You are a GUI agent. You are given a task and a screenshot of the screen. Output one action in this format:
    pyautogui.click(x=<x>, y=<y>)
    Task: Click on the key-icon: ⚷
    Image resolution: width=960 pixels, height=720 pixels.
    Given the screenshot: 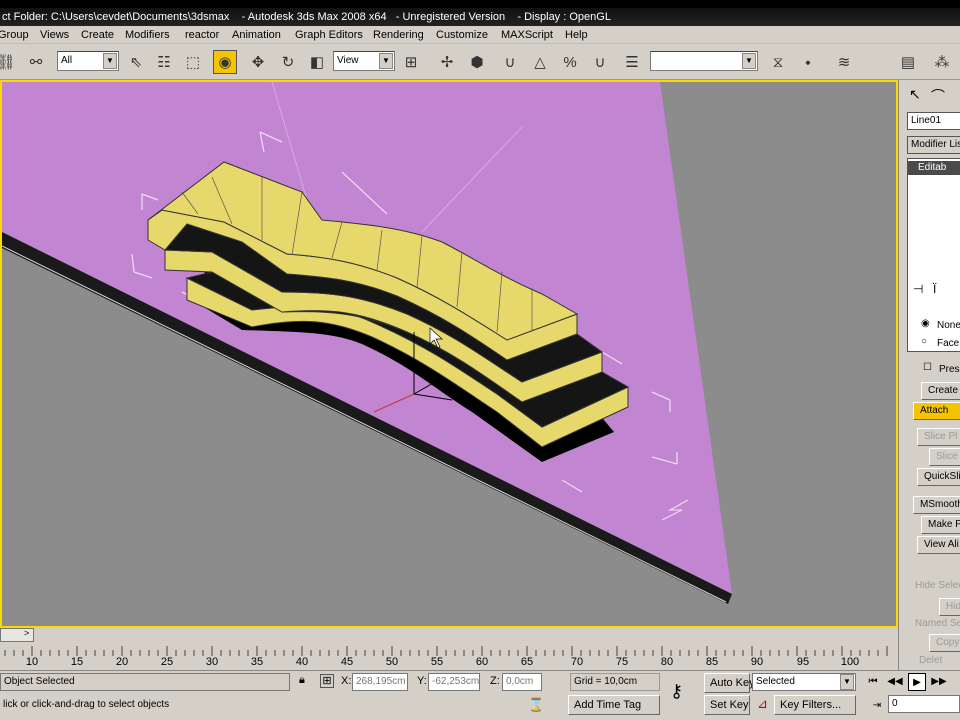 What is the action you would take?
    pyautogui.click(x=676, y=691)
    